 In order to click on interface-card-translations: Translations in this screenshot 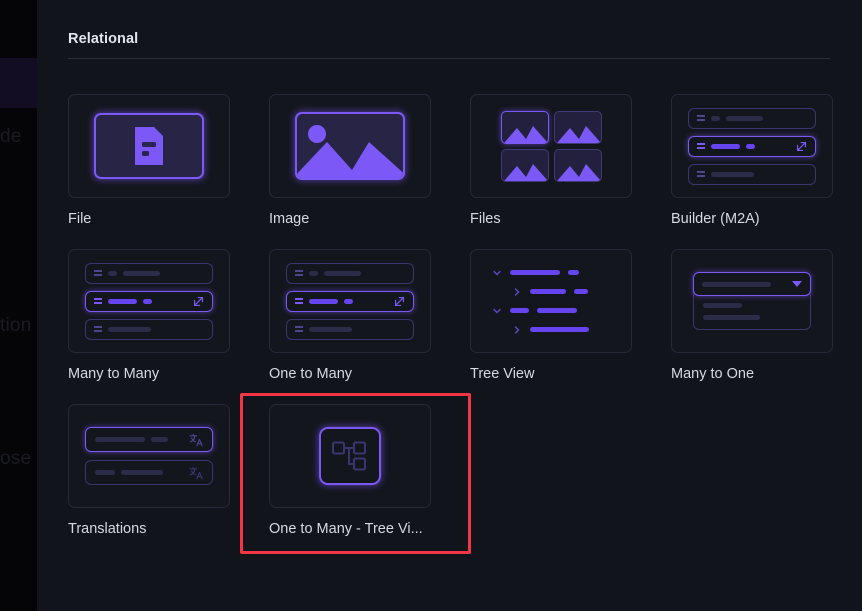, I will do `click(149, 470)`.